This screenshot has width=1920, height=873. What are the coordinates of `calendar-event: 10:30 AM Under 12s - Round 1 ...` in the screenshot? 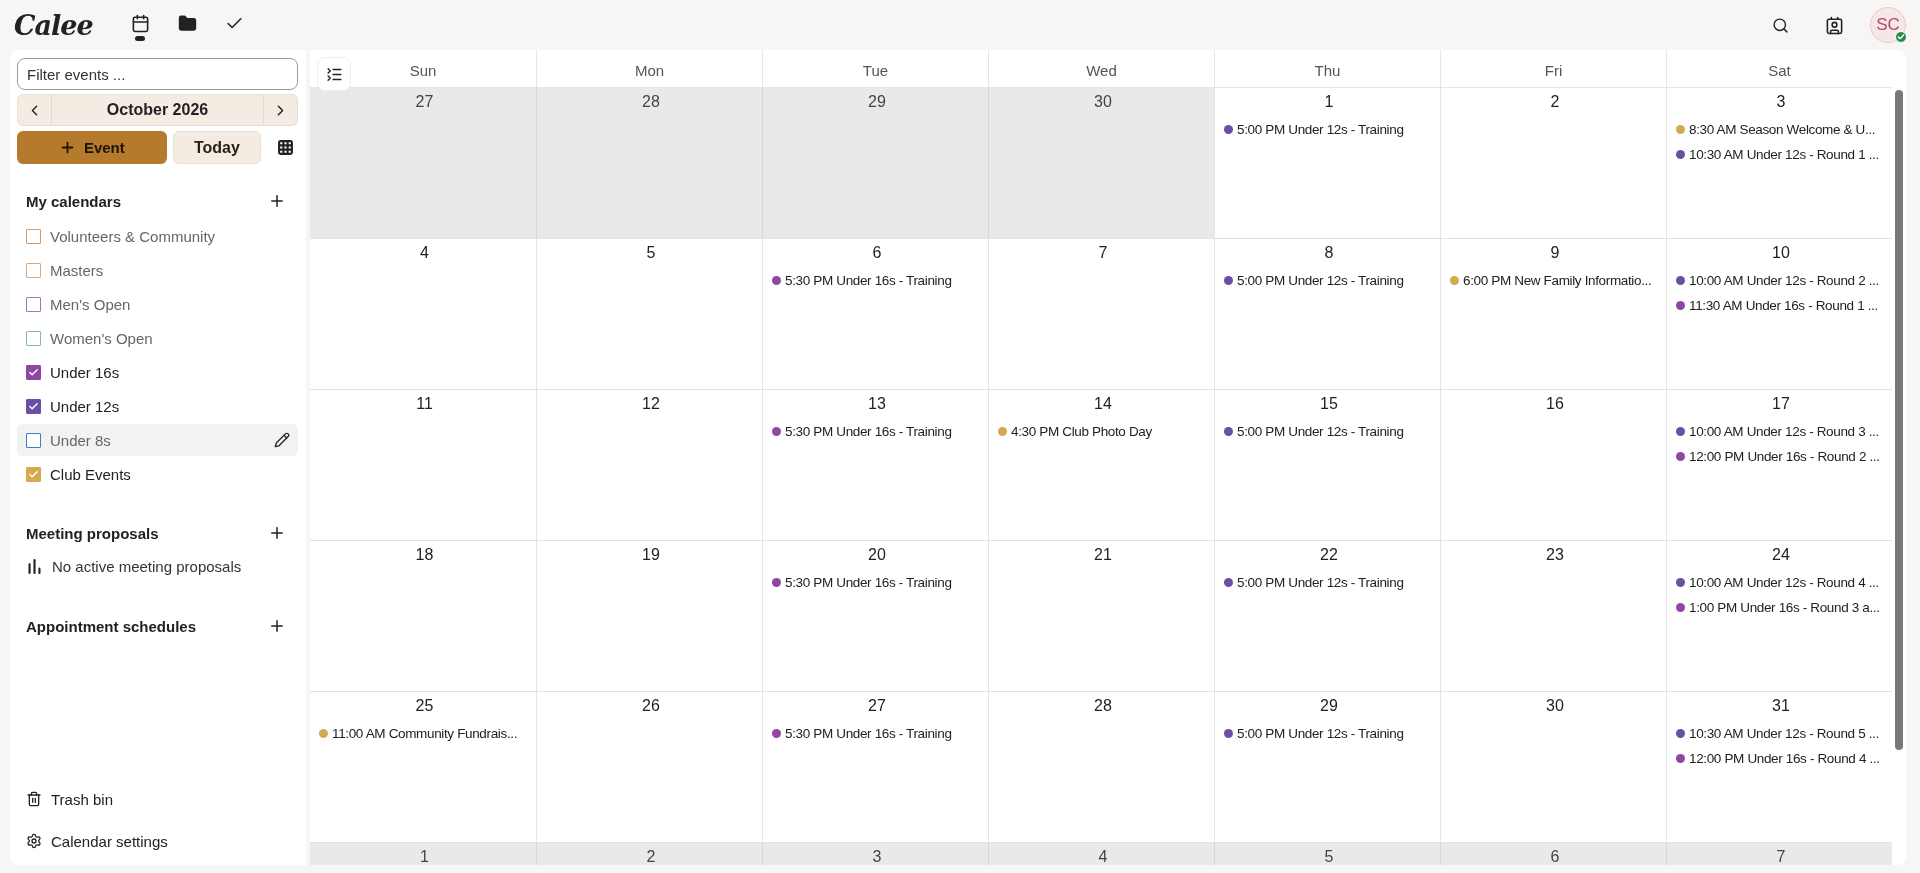 It's located at (1781, 154).